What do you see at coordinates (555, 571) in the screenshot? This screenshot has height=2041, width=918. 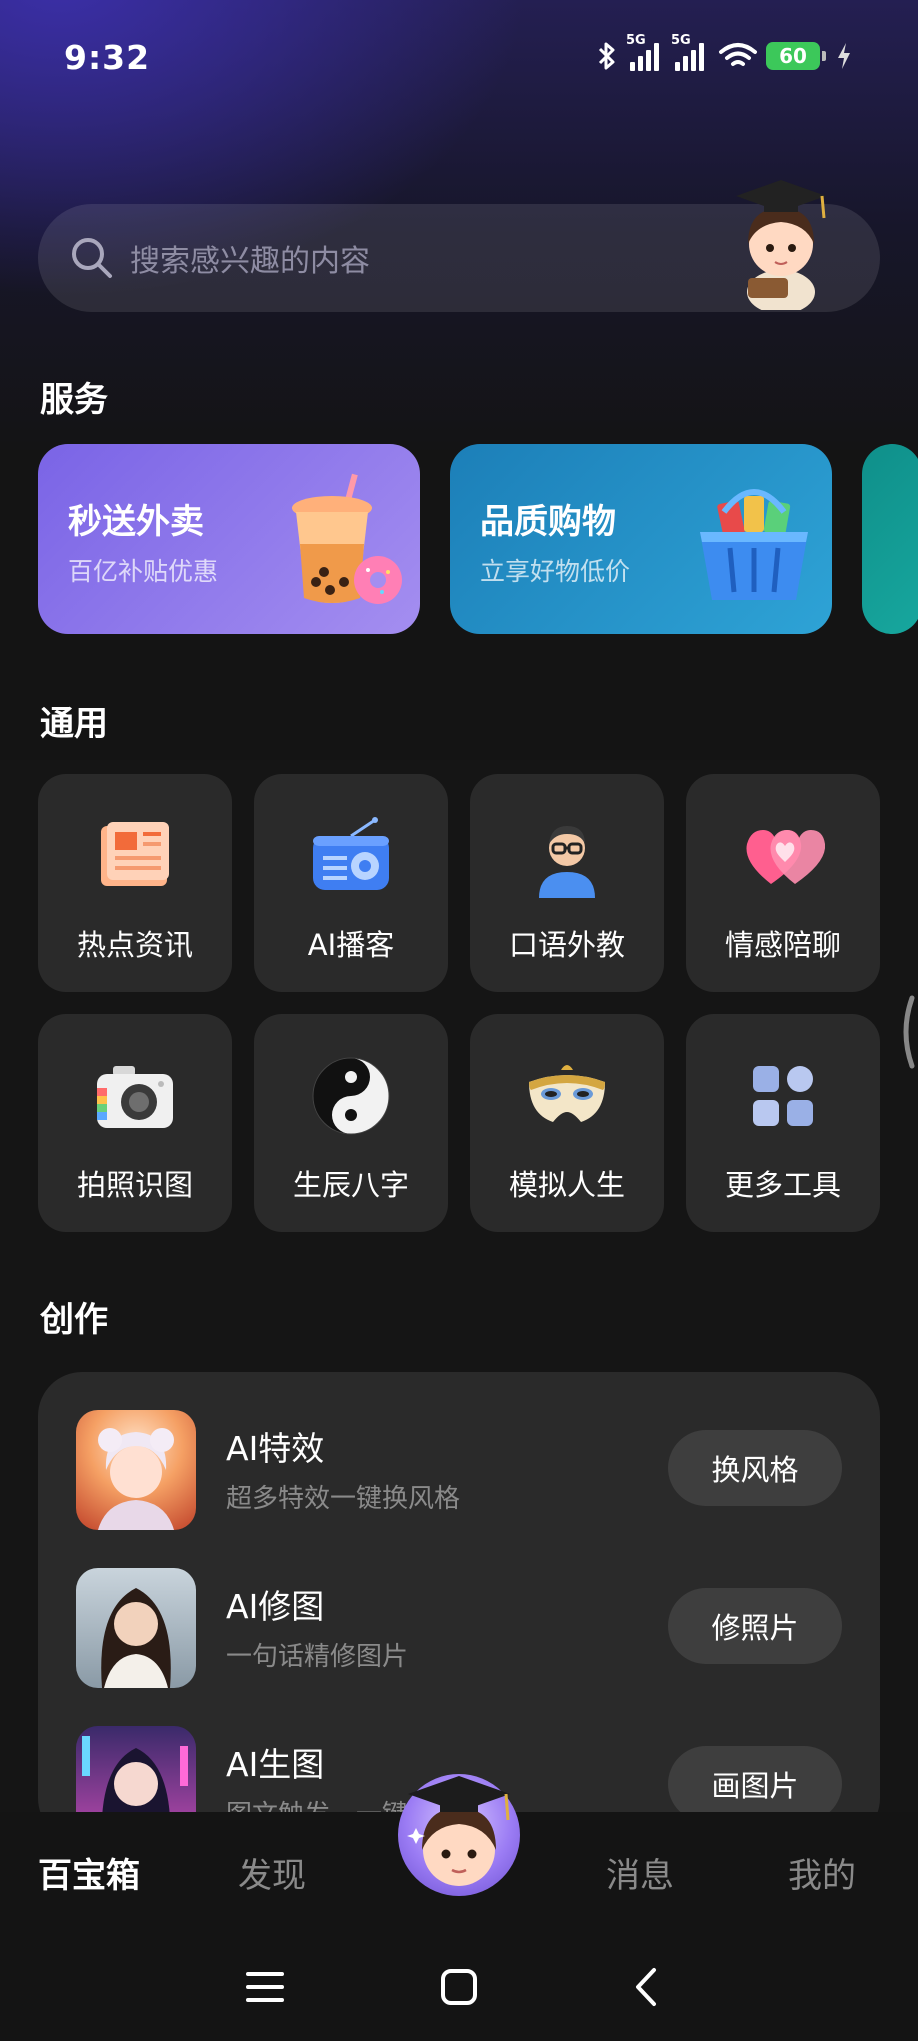 I see `service-subtitle: 立享好物低价` at bounding box center [555, 571].